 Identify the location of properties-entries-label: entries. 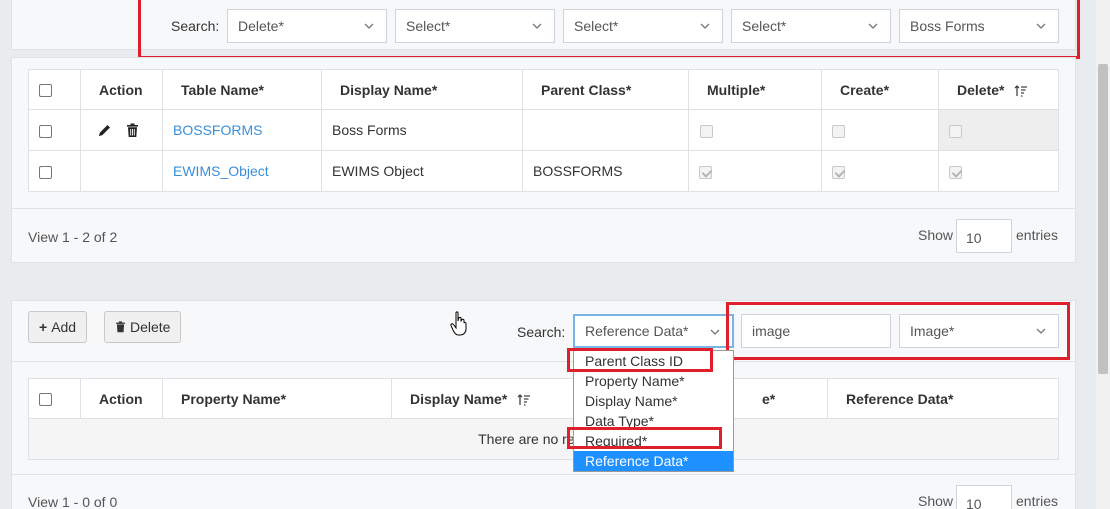
(1037, 501).